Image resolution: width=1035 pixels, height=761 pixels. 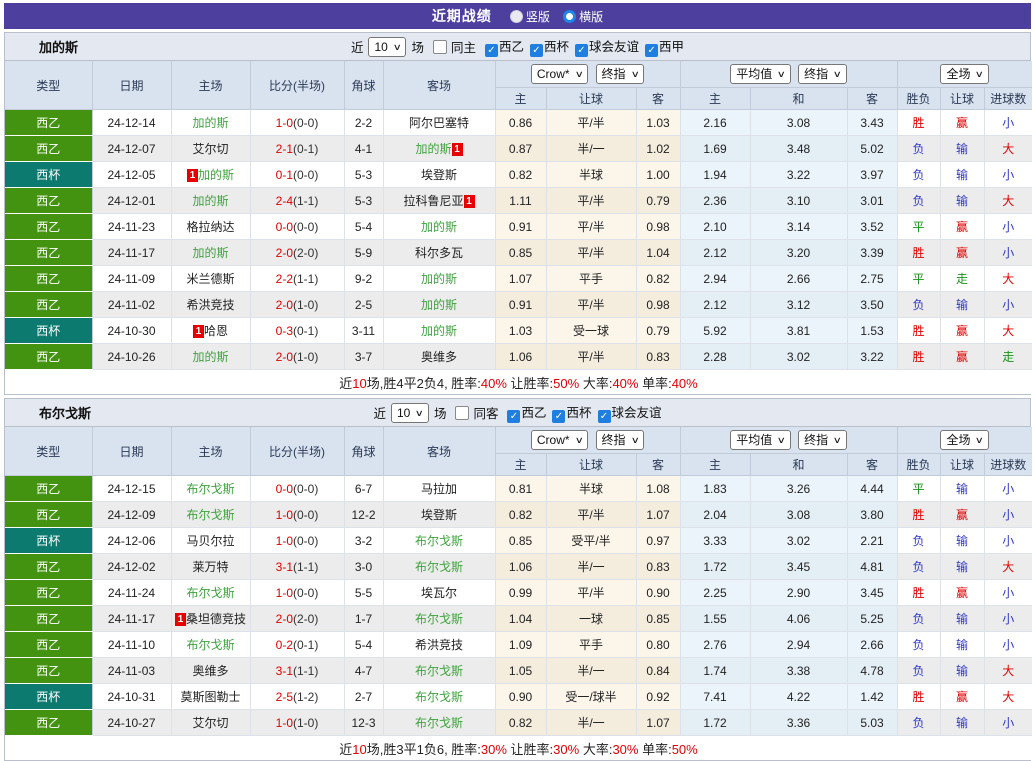 I want to click on avg-odds-away: 2.66, so click(x=872, y=644).